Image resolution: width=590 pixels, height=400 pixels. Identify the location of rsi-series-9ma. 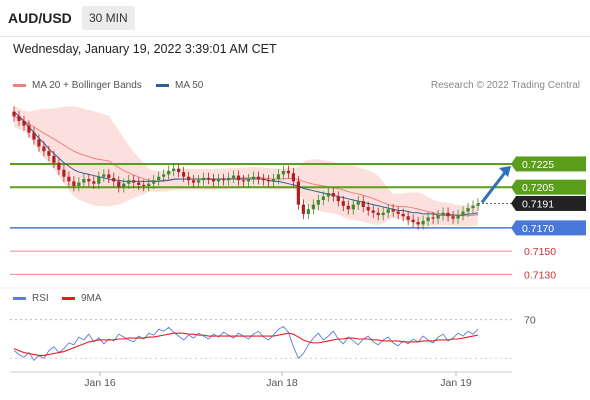
(246, 344).